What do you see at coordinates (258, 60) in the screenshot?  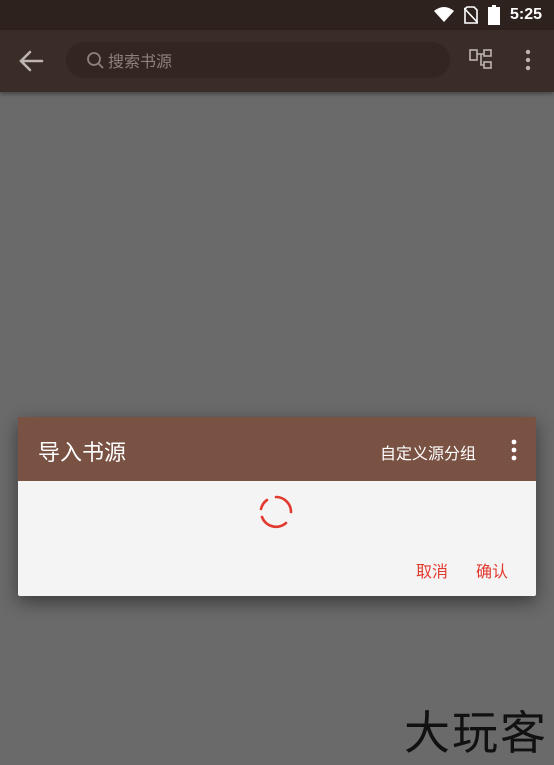 I see `search-input: 搜索书源` at bounding box center [258, 60].